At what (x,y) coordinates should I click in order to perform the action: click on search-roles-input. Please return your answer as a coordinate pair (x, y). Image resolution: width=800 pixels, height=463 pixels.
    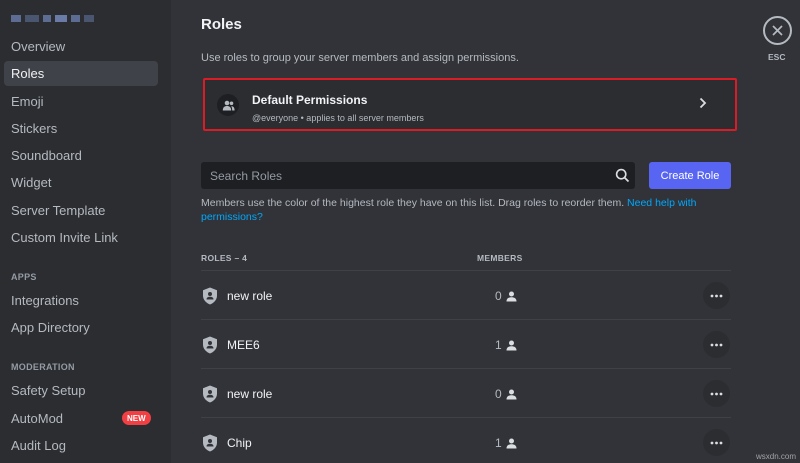
    Looking at the image, I should click on (418, 175).